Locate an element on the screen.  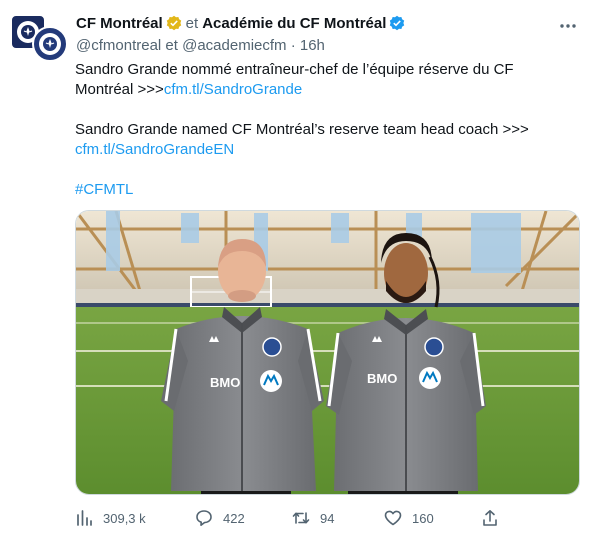
verified-gold-icon is located at coordinates (173, 23).